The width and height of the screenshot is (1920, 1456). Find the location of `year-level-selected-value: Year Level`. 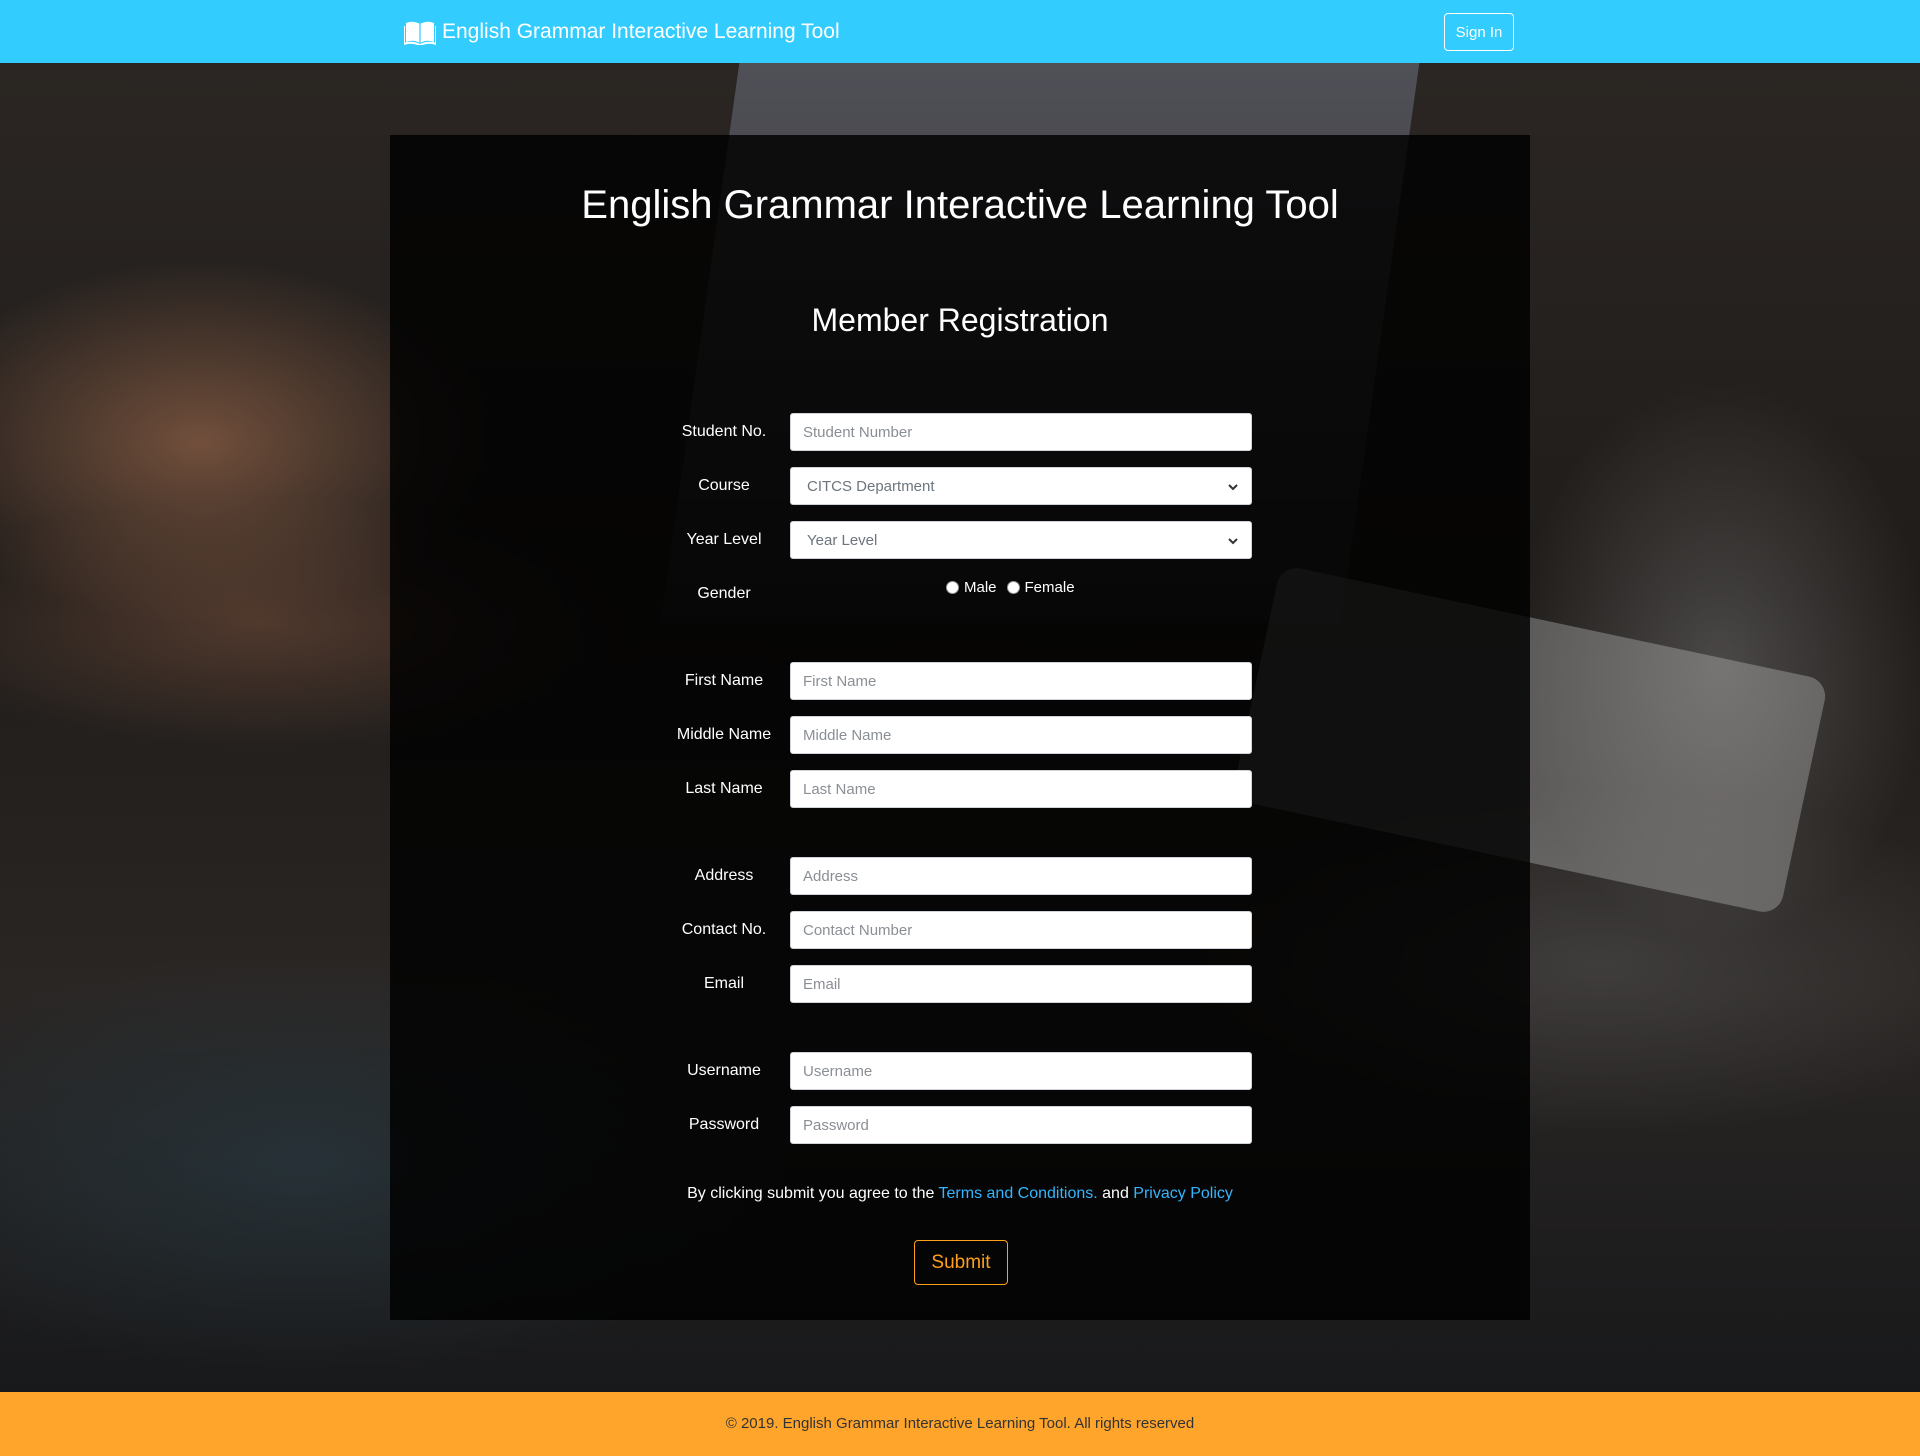

year-level-selected-value: Year Level is located at coordinates (842, 540).